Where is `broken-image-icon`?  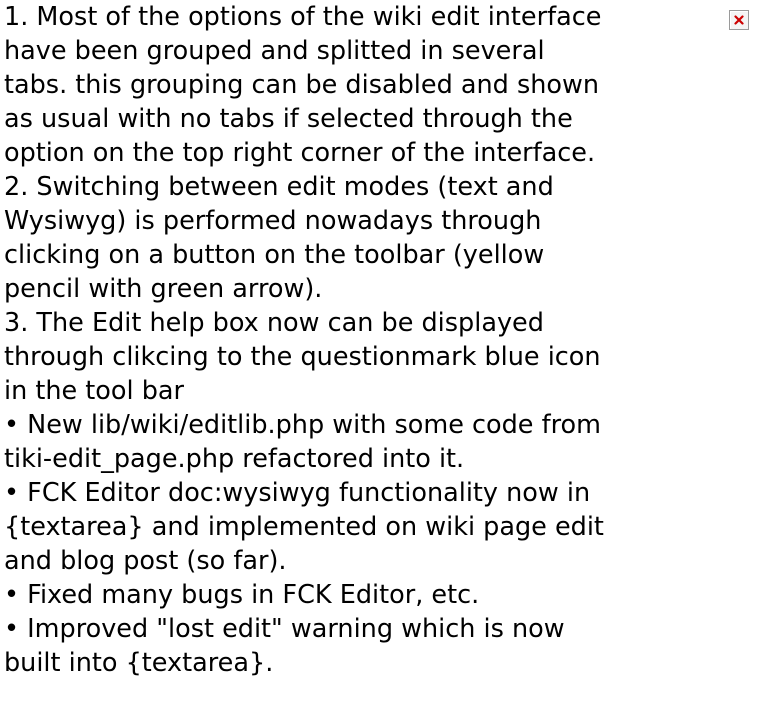 broken-image-icon is located at coordinates (739, 20).